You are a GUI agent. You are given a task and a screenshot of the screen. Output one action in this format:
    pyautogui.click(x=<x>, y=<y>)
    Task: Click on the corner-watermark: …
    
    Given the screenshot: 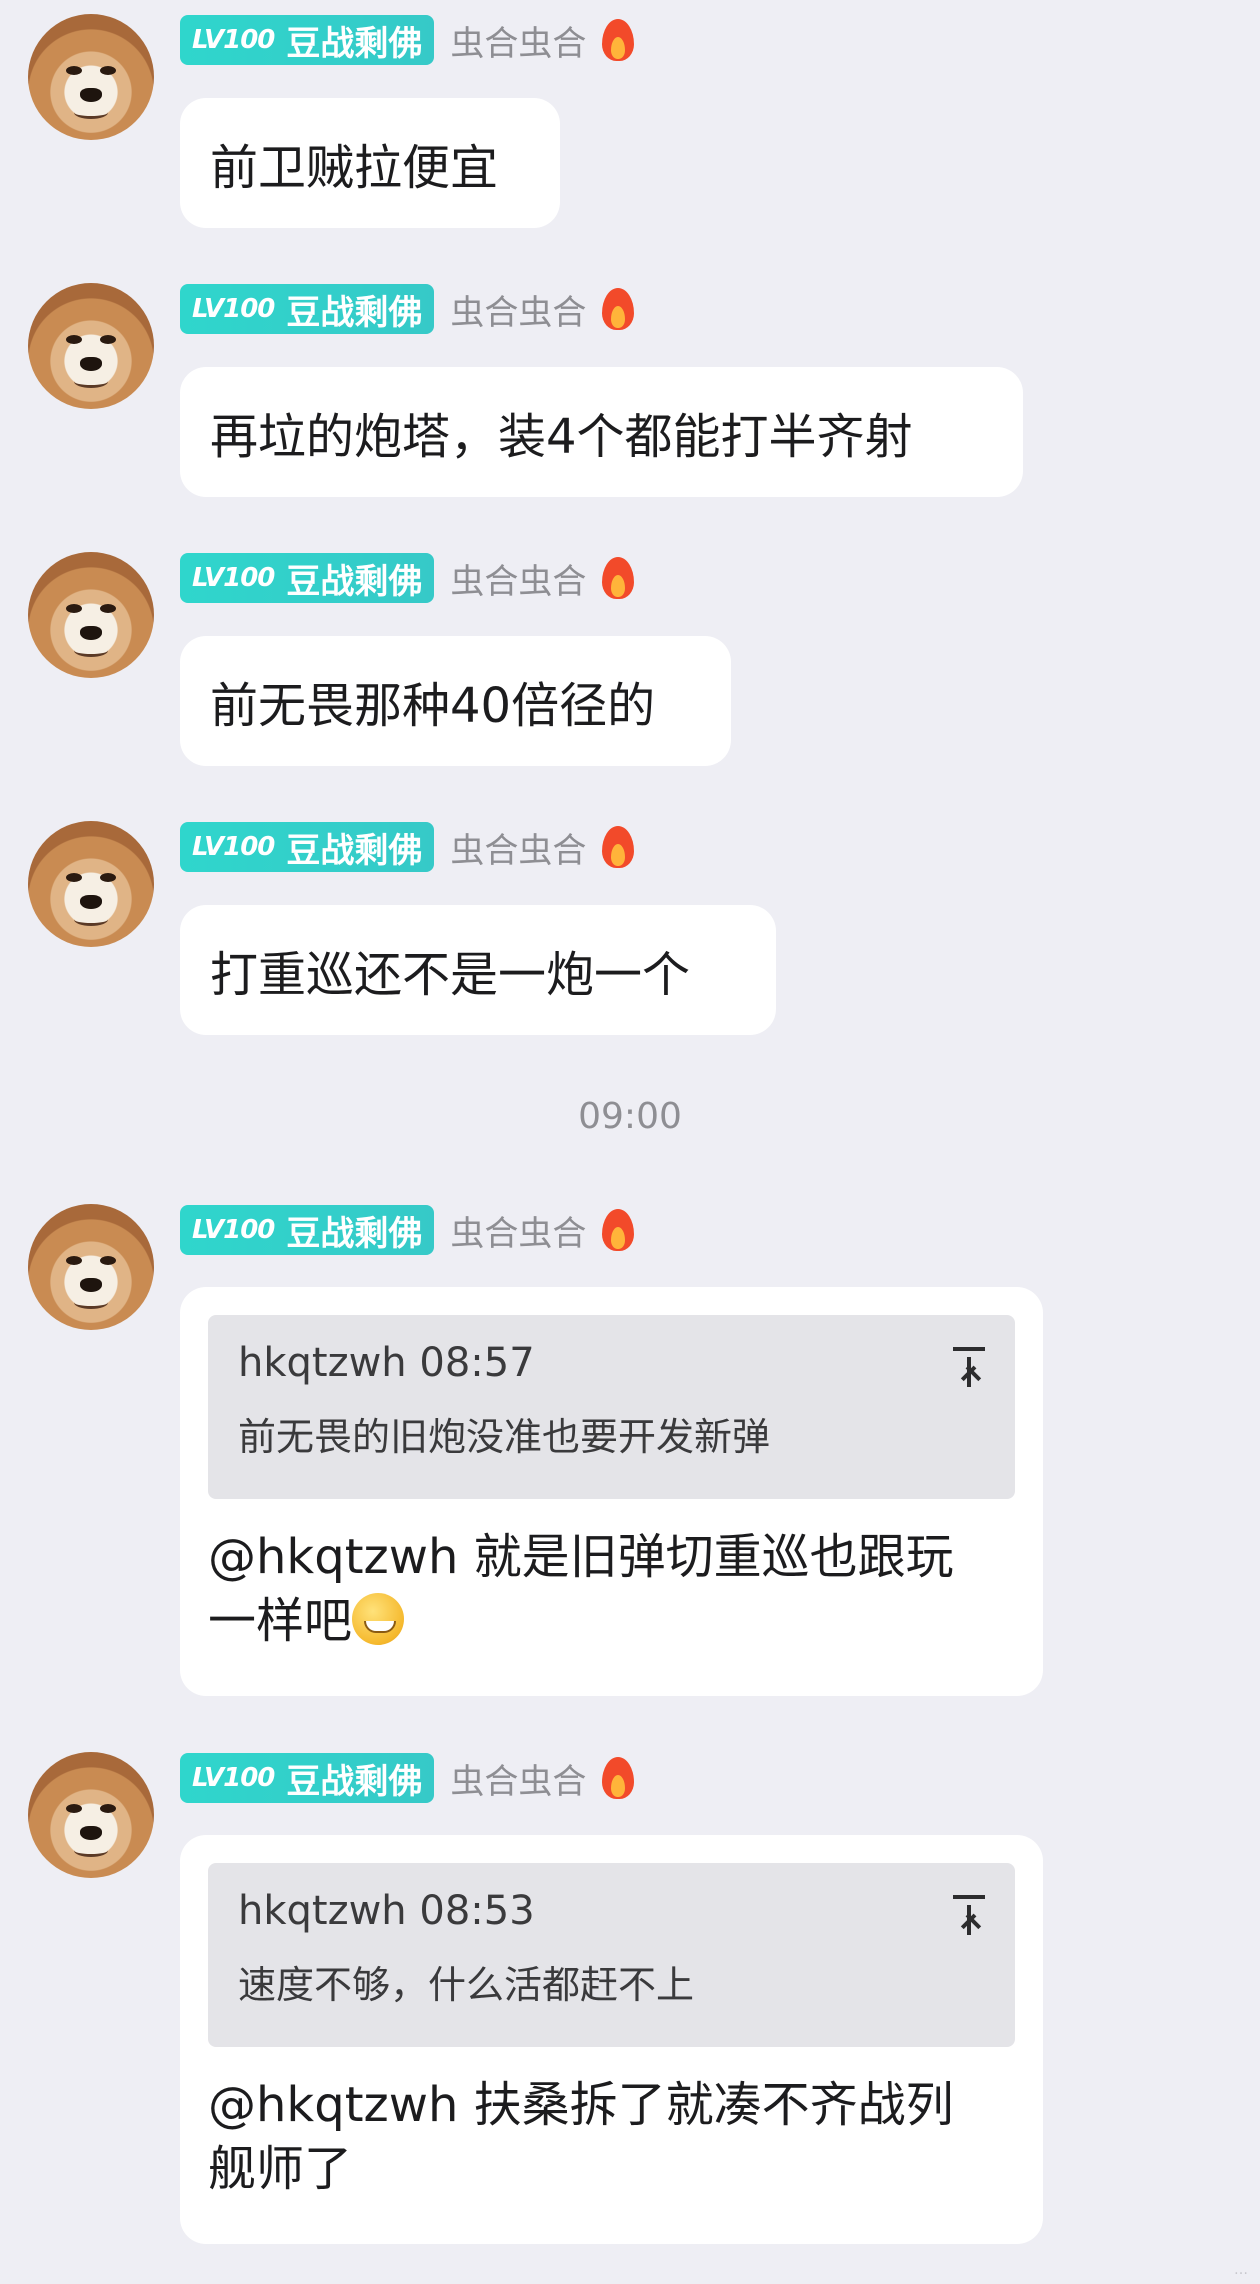 What is the action you would take?
    pyautogui.click(x=1241, y=2270)
    